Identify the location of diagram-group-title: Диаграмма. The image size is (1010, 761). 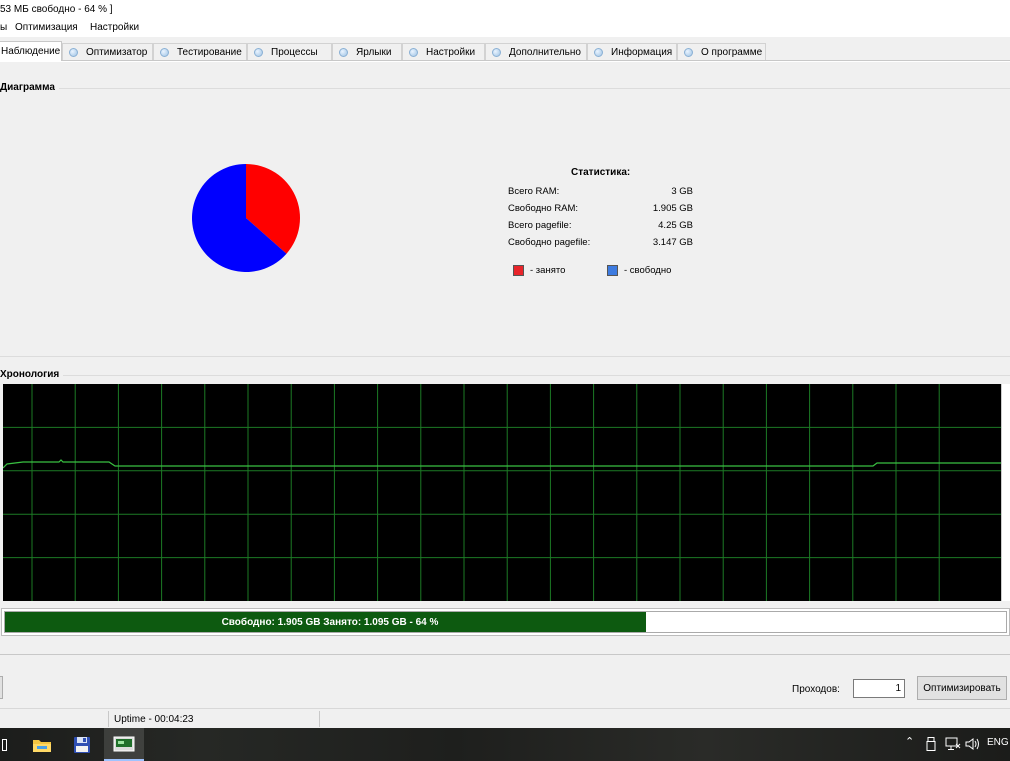
(29, 87).